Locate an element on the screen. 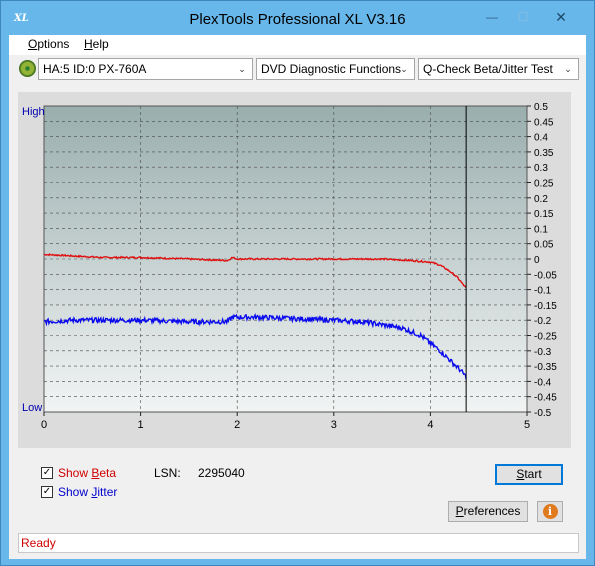 This screenshot has width=595, height=566. info-button: i is located at coordinates (550, 511).